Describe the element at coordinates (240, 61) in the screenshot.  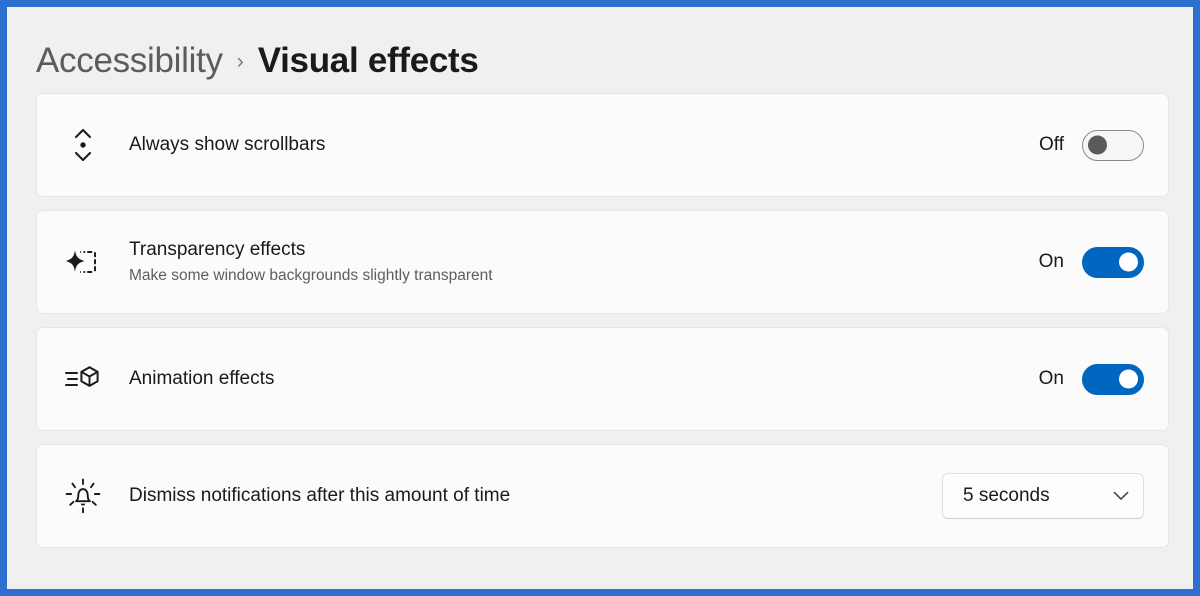
I see `chevron-right-icon: ›` at that location.